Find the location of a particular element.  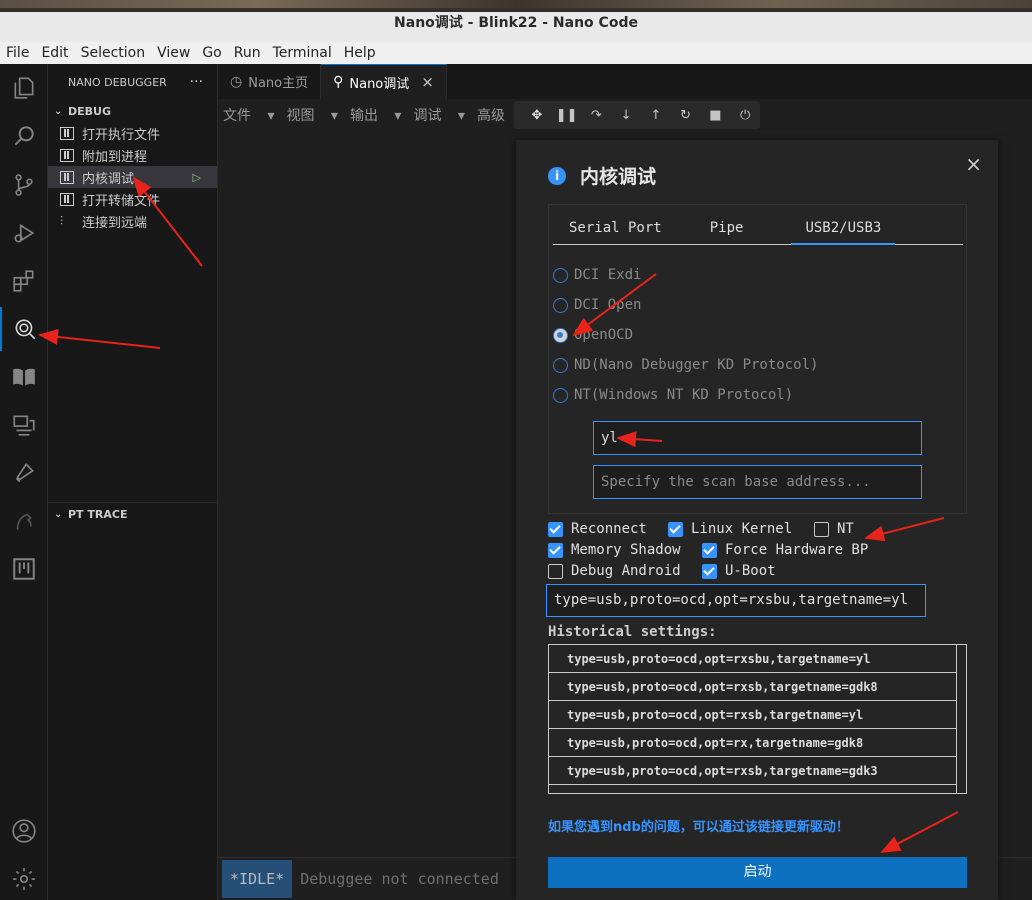

tab-nano-debug: ⚲ Nano调试 × is located at coordinates (384, 81).